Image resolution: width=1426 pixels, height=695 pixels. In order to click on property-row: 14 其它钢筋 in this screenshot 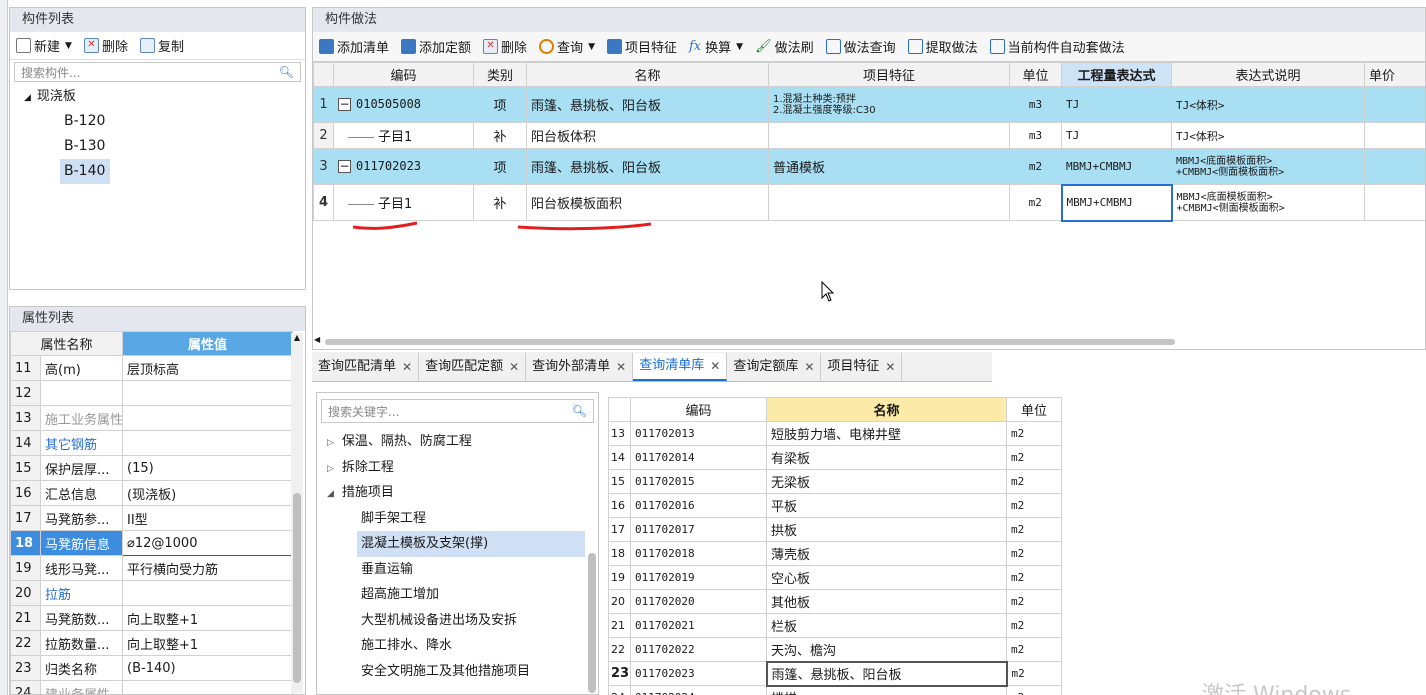, I will do `click(152, 443)`.